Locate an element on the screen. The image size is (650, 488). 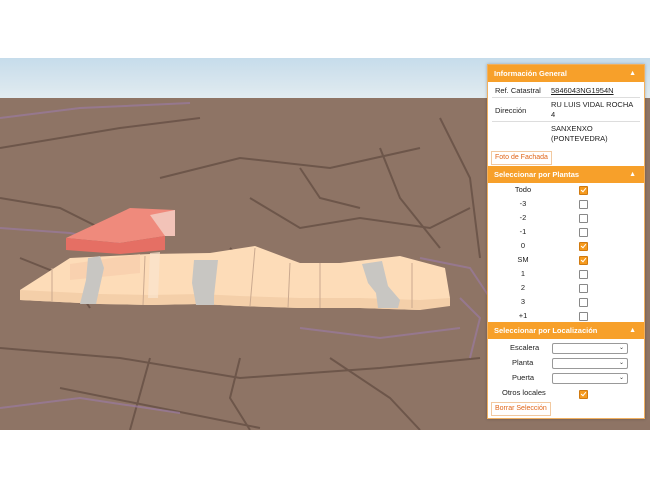
planta-row-m3: -3 is located at coordinates (566, 204).